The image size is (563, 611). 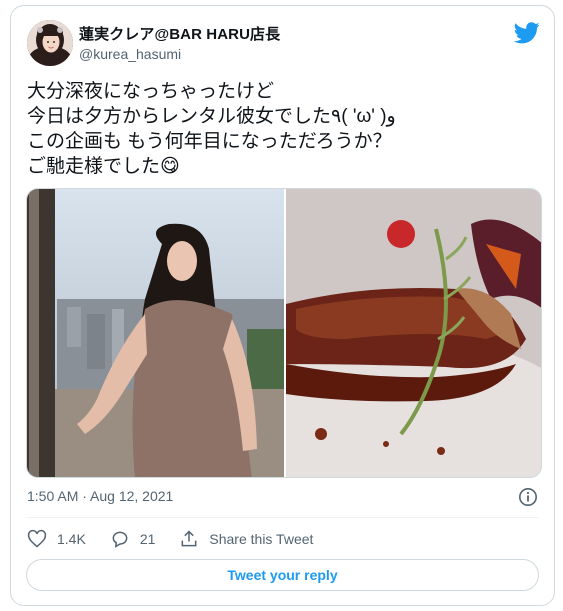 What do you see at coordinates (282, 517) in the screenshot?
I see `divider` at bounding box center [282, 517].